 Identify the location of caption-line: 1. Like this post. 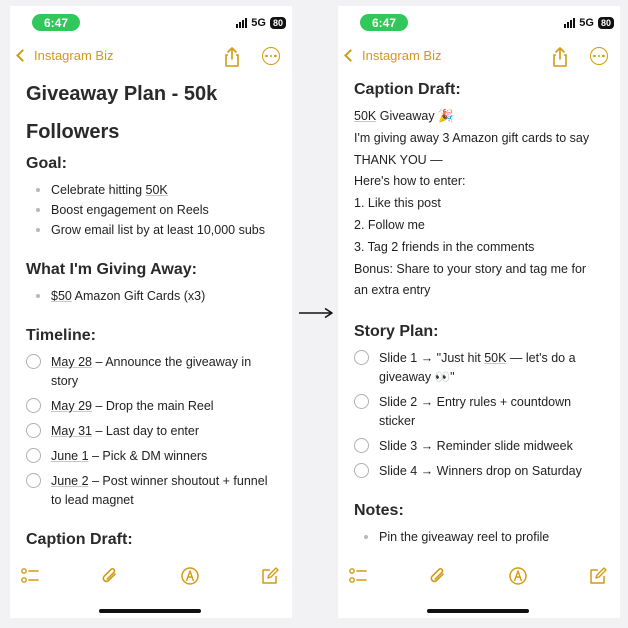
(397, 203).